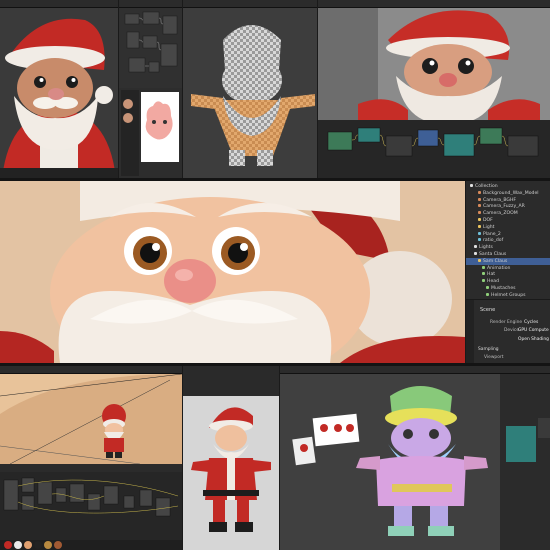 Image resolution: width=550 pixels, height=550 pixels. What do you see at coordinates (470, 331) in the screenshot?
I see `properties-tabs` at bounding box center [470, 331].